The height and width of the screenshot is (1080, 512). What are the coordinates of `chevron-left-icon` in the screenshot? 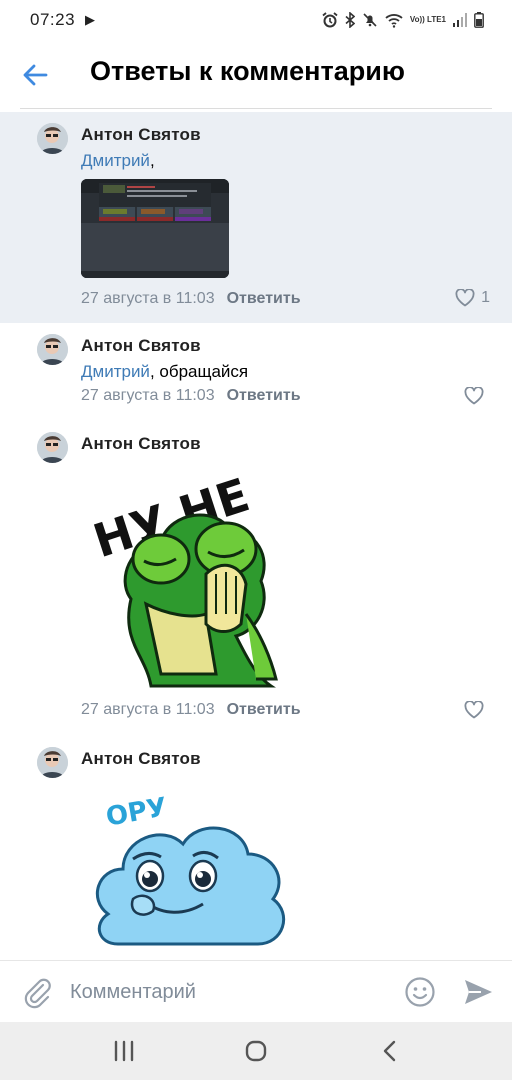 It's located at (389, 1051).